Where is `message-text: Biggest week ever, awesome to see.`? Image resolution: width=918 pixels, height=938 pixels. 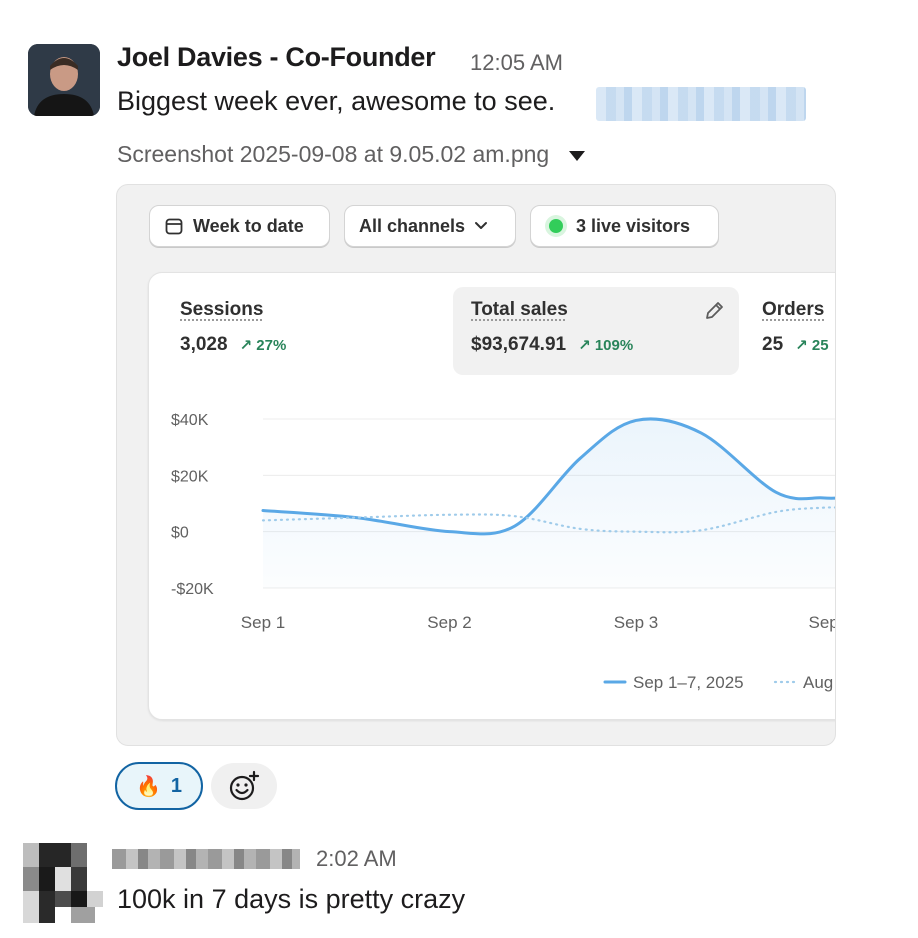 message-text: Biggest week ever, awesome to see. is located at coordinates (336, 101).